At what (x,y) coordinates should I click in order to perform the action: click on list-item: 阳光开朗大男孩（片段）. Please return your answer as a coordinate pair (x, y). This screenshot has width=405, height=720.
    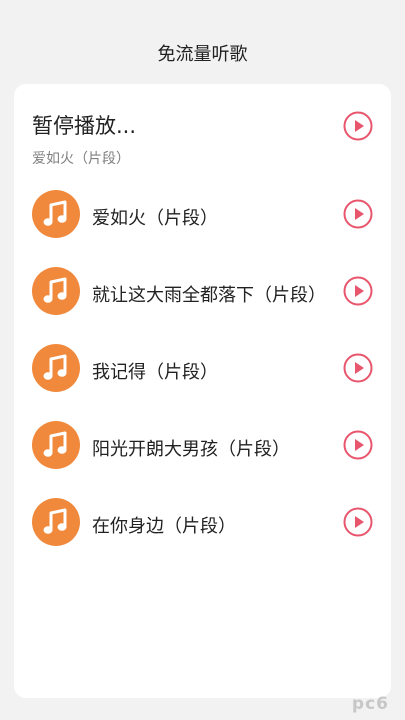
    Looking at the image, I should click on (202, 455).